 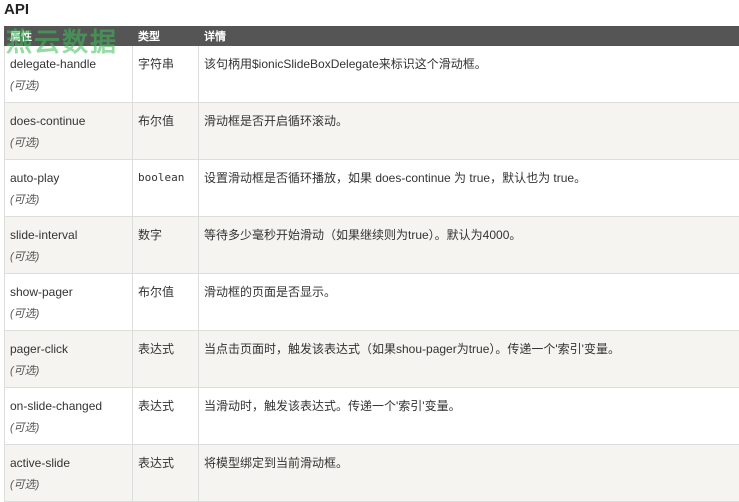 I want to click on type-cell: boolean, so click(x=166, y=188).